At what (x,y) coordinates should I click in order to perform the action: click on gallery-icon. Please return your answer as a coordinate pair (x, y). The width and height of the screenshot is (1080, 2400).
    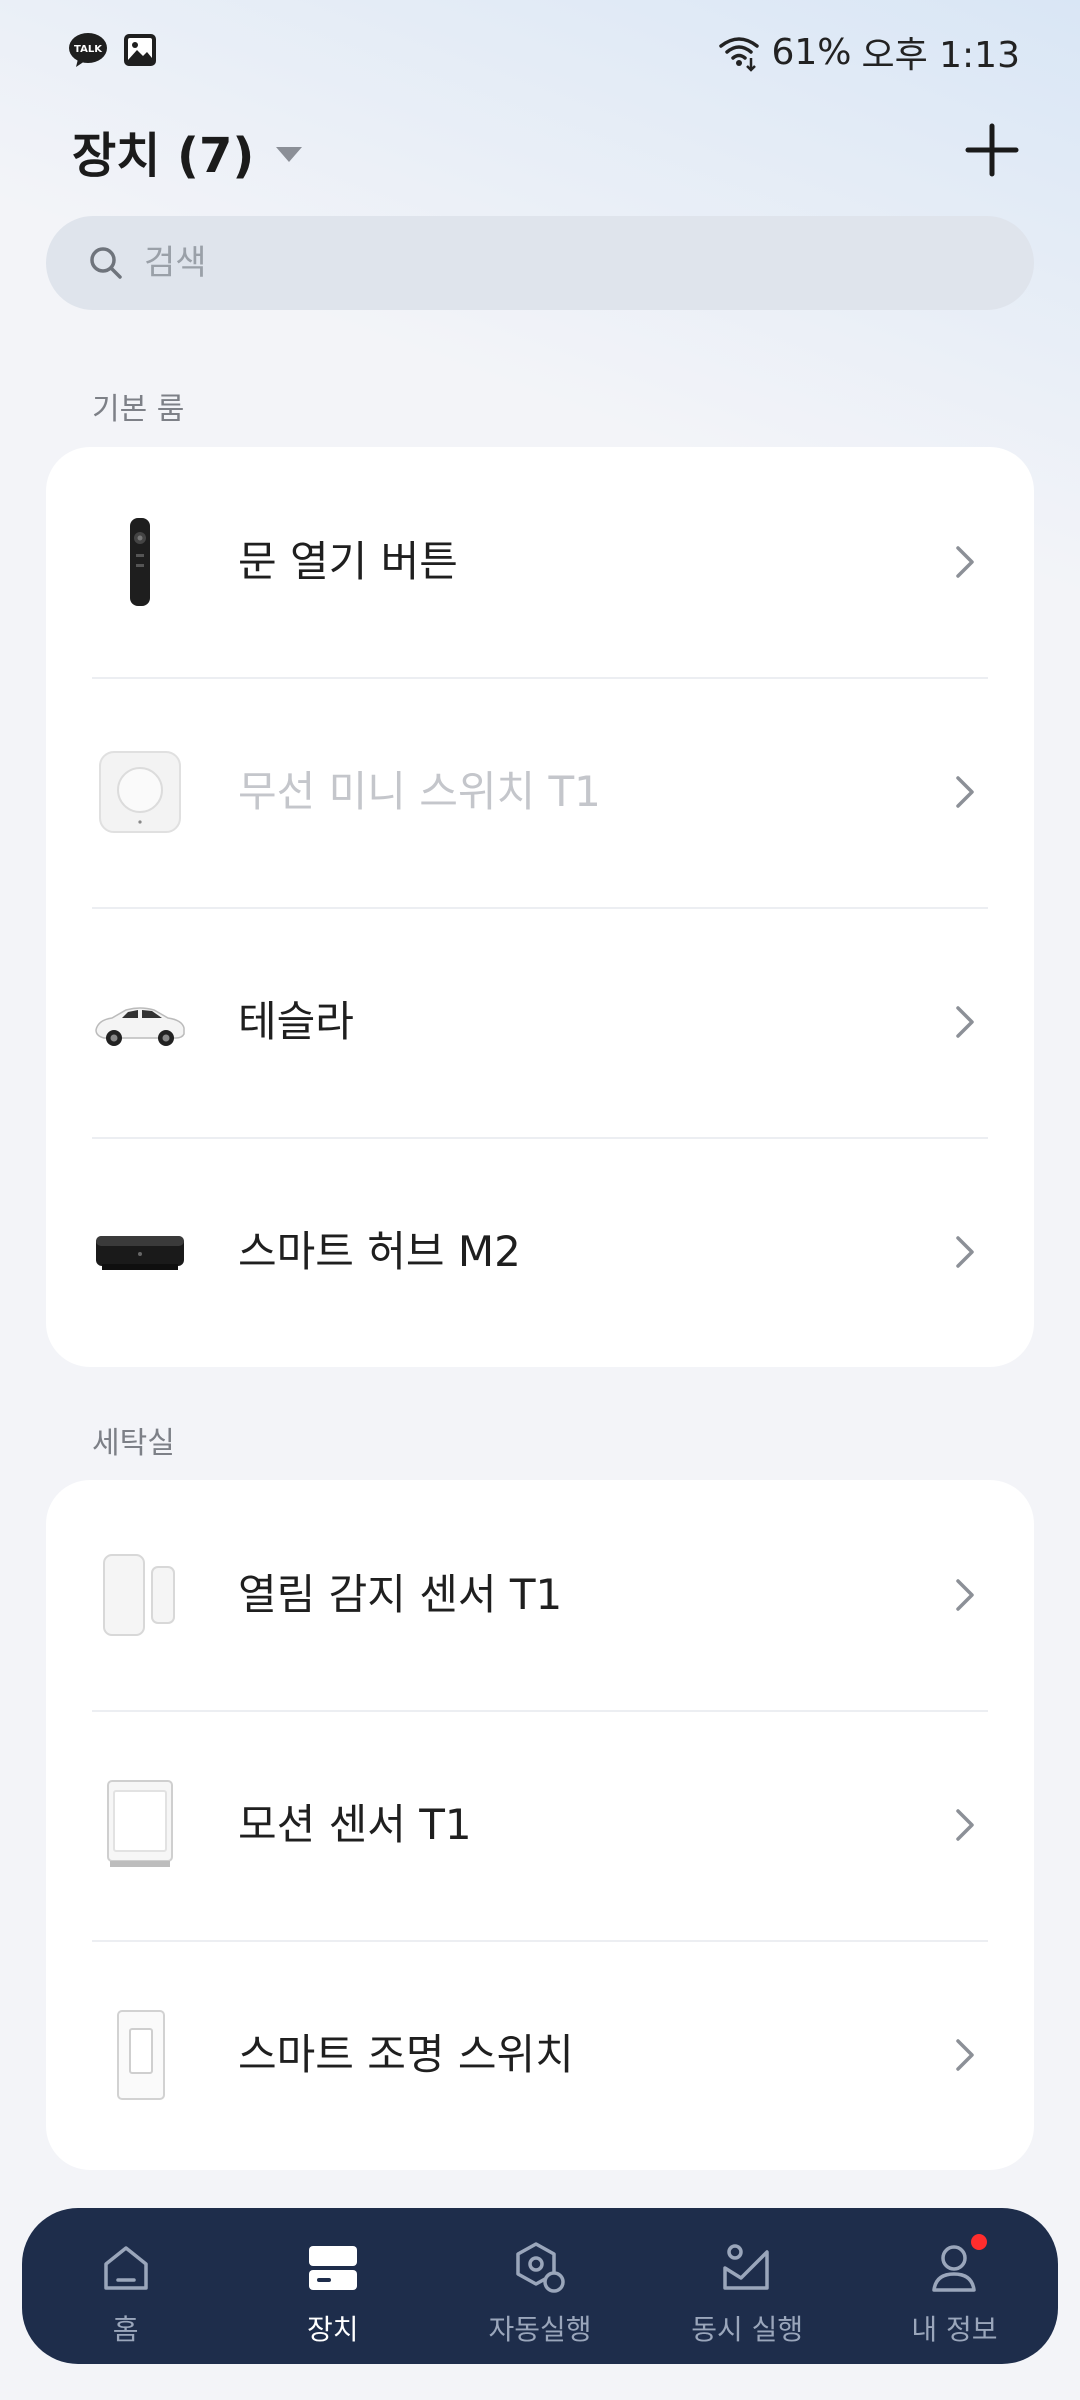
    Looking at the image, I should click on (140, 50).